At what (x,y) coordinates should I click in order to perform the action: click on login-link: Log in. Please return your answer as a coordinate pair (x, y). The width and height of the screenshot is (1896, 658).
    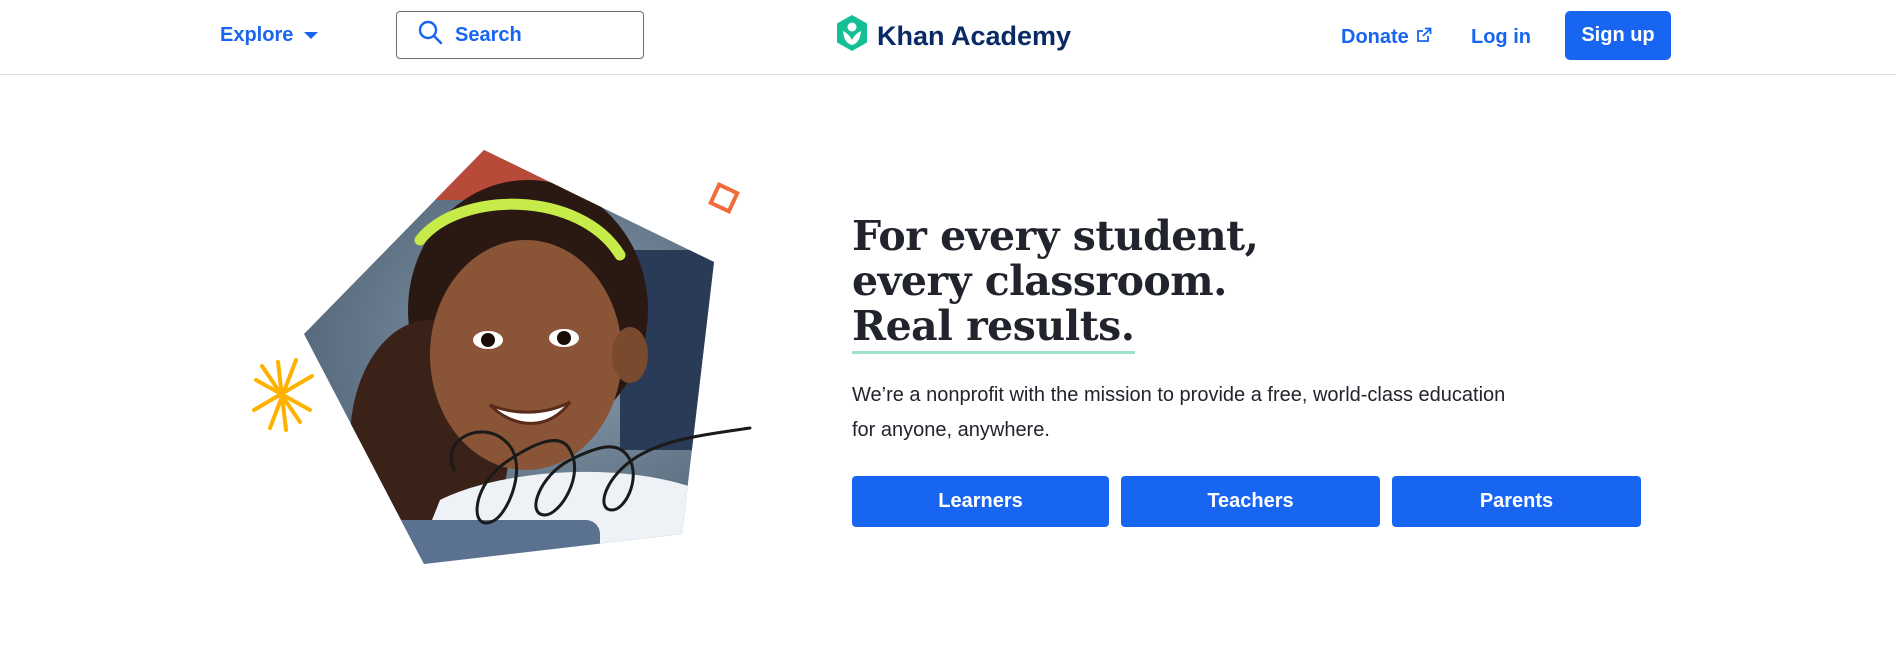
    Looking at the image, I should click on (1501, 37).